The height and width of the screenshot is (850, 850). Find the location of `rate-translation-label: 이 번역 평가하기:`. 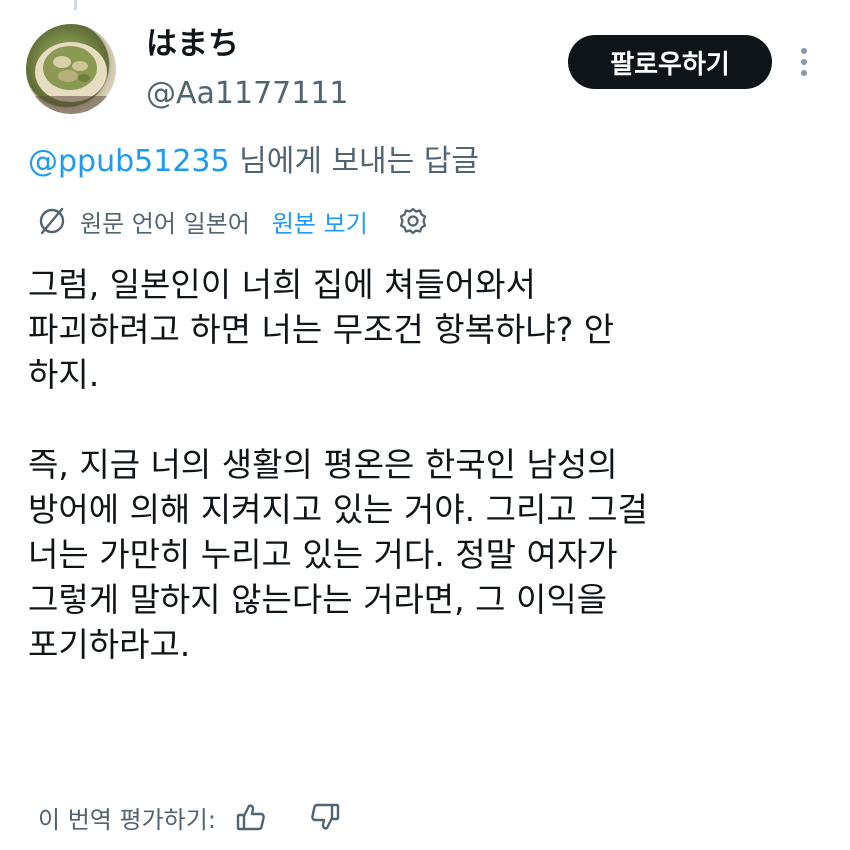

rate-translation-label: 이 번역 평가하기: is located at coordinates (127, 819).